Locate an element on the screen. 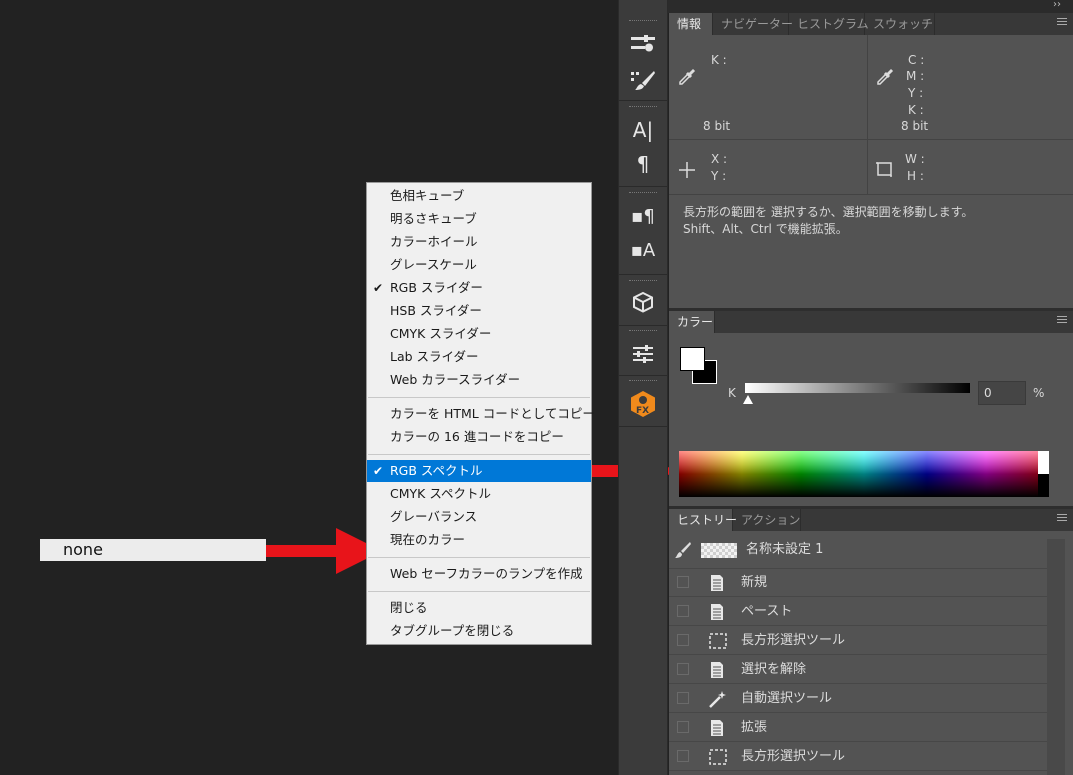  history-step-label: 長方形選択ツール is located at coordinates (793, 640).